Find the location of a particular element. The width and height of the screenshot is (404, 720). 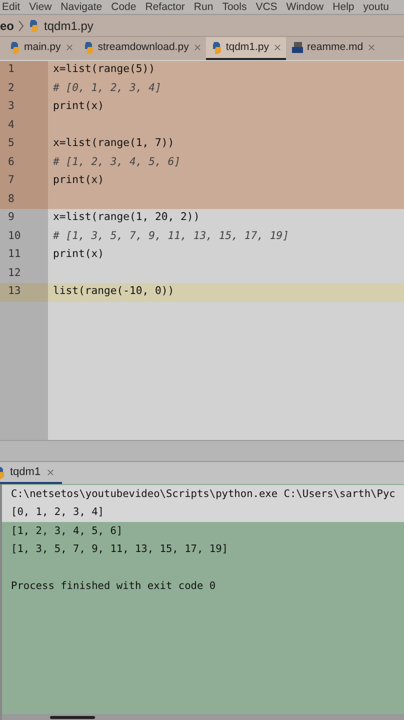

menu-item: Help is located at coordinates (343, 7).